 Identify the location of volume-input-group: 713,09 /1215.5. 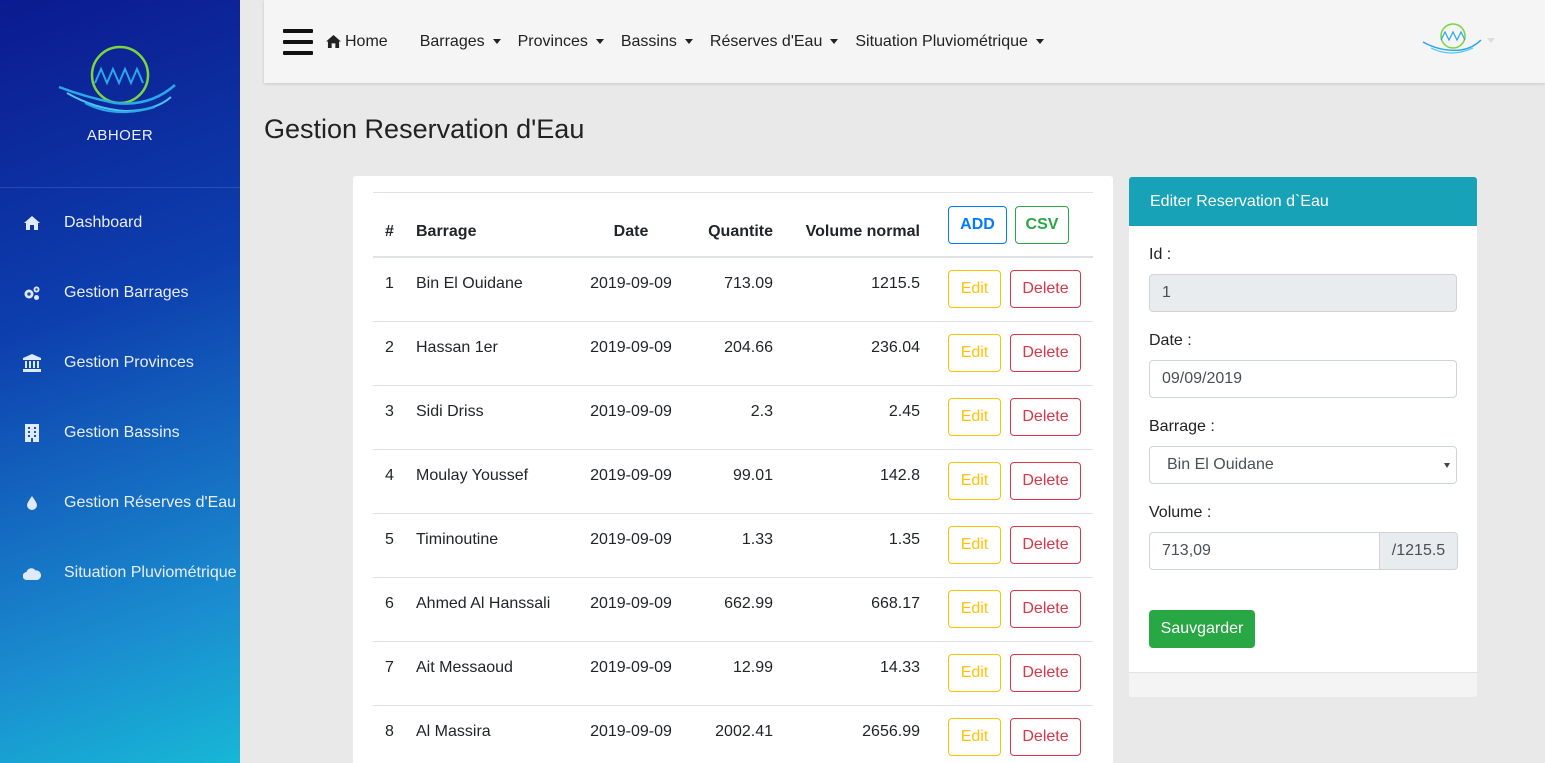
(1303, 551).